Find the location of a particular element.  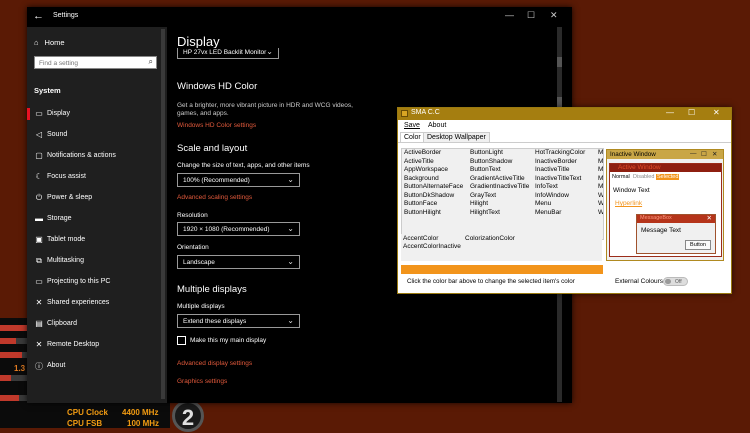

color-item: HilightText is located at coordinates (499, 213).